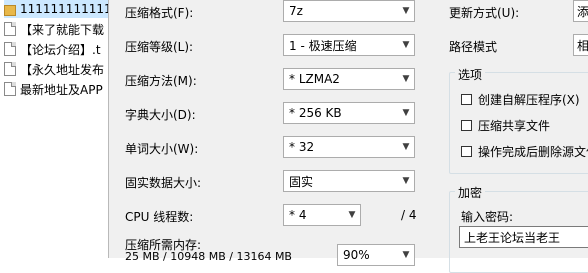 Image resolution: width=588 pixels, height=273 pixels. I want to click on level-select: 1 - 极速压缩 ▼, so click(349, 45).